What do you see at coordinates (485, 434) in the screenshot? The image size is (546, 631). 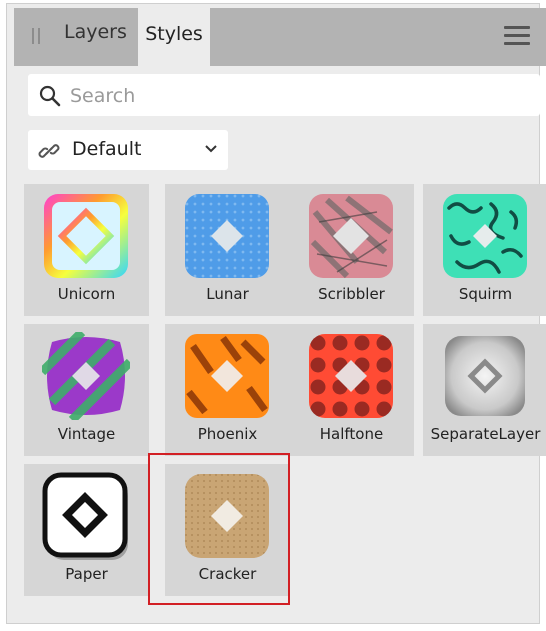 I see `style-label: SeparateLayer` at bounding box center [485, 434].